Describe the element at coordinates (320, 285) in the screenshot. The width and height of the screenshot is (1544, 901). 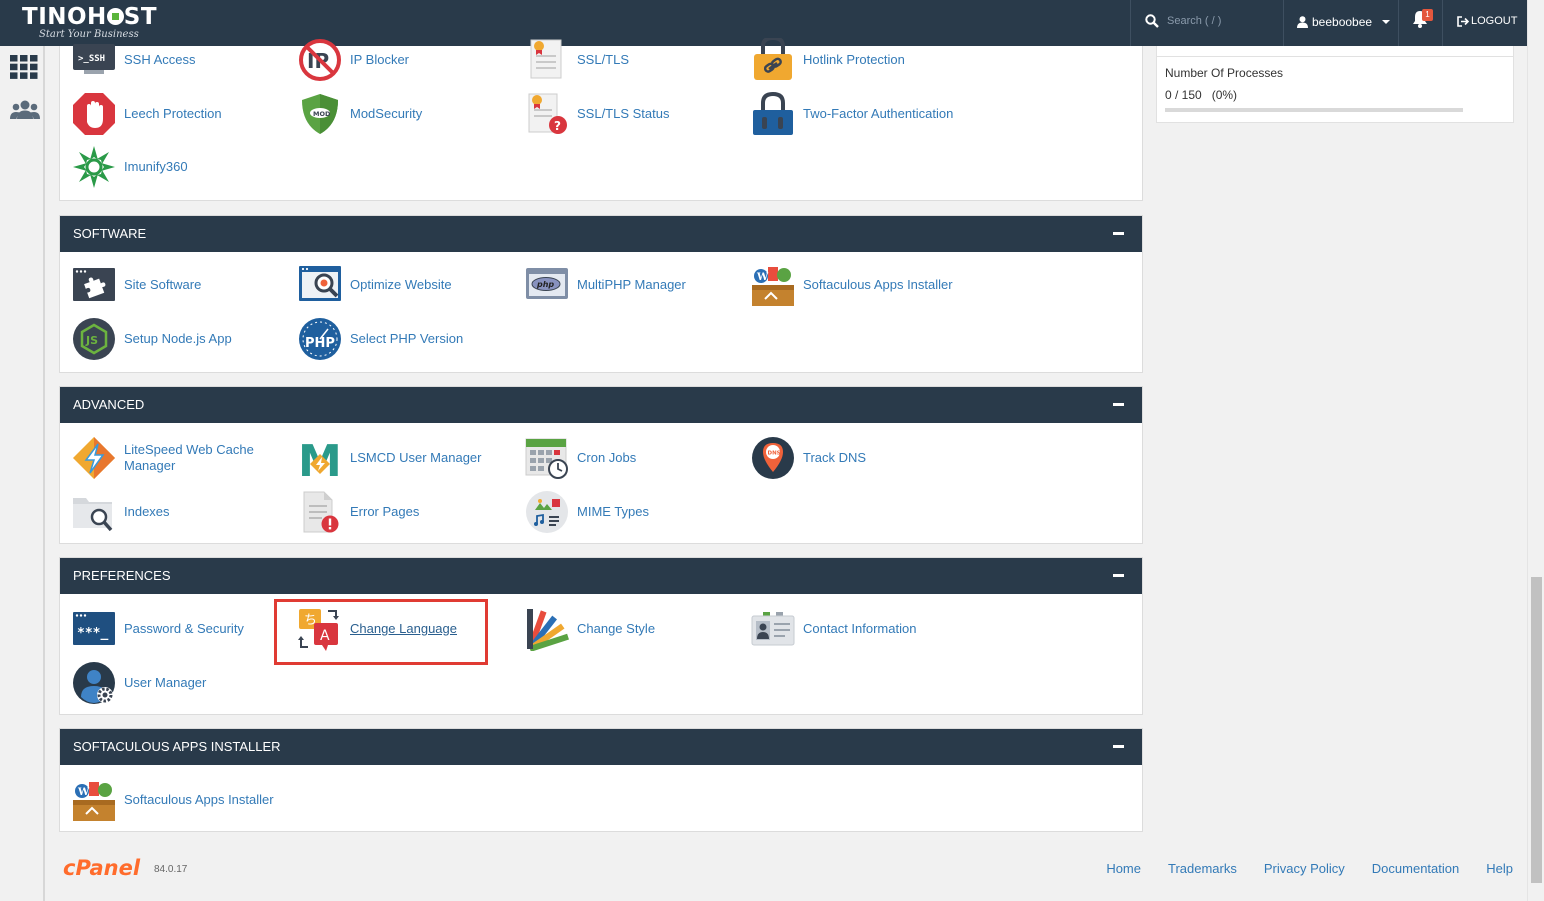
I see `magnifier-icon` at that location.